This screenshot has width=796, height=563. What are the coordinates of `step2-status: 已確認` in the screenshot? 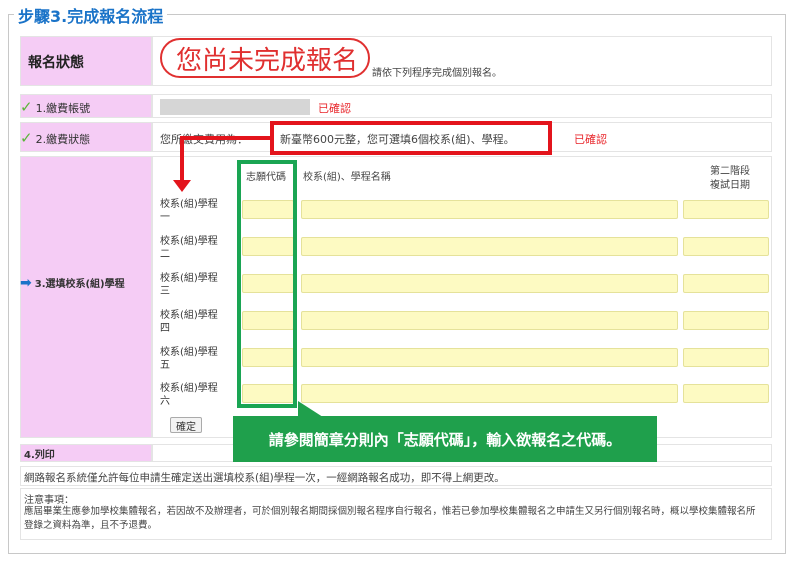 It's located at (590, 139).